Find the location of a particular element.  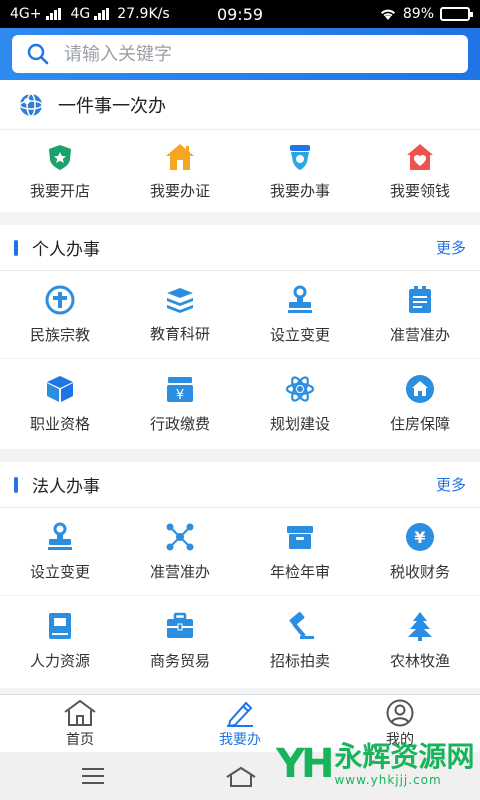

cross-circle-icon is located at coordinates (60, 300).